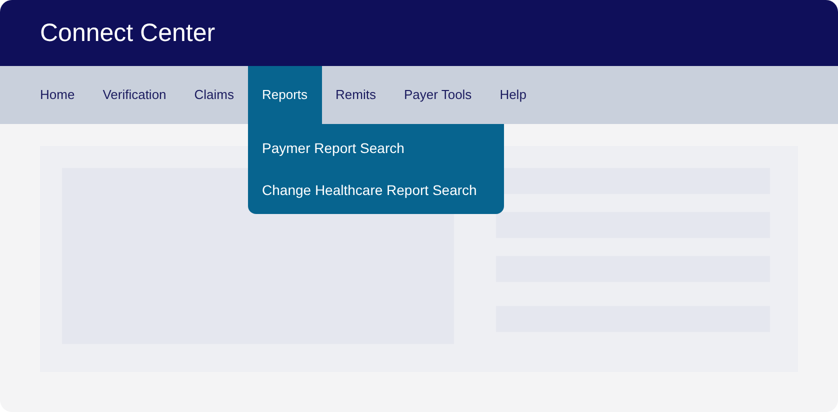 The height and width of the screenshot is (412, 838). What do you see at coordinates (376, 190) in the screenshot?
I see `menu-item: Change Healthcare Report Search` at bounding box center [376, 190].